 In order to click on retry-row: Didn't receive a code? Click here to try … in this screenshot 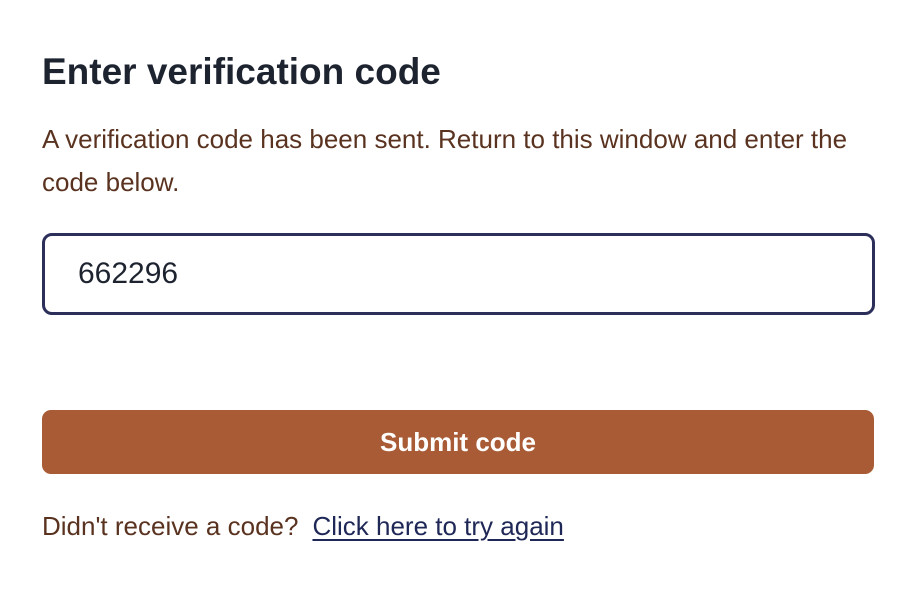, I will do `click(303, 526)`.